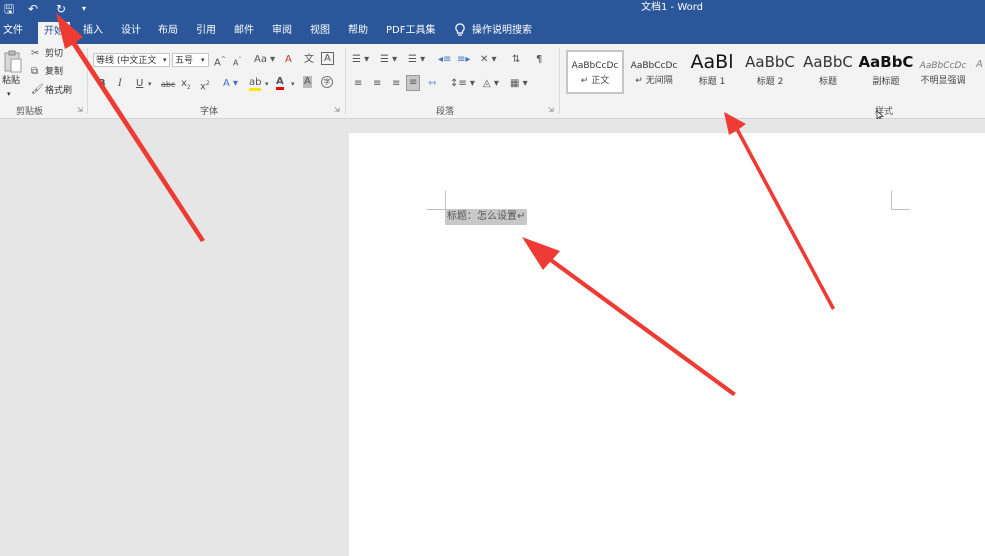  Describe the element at coordinates (979, 64) in the screenshot. I see `style-overflow-preview: A` at that location.